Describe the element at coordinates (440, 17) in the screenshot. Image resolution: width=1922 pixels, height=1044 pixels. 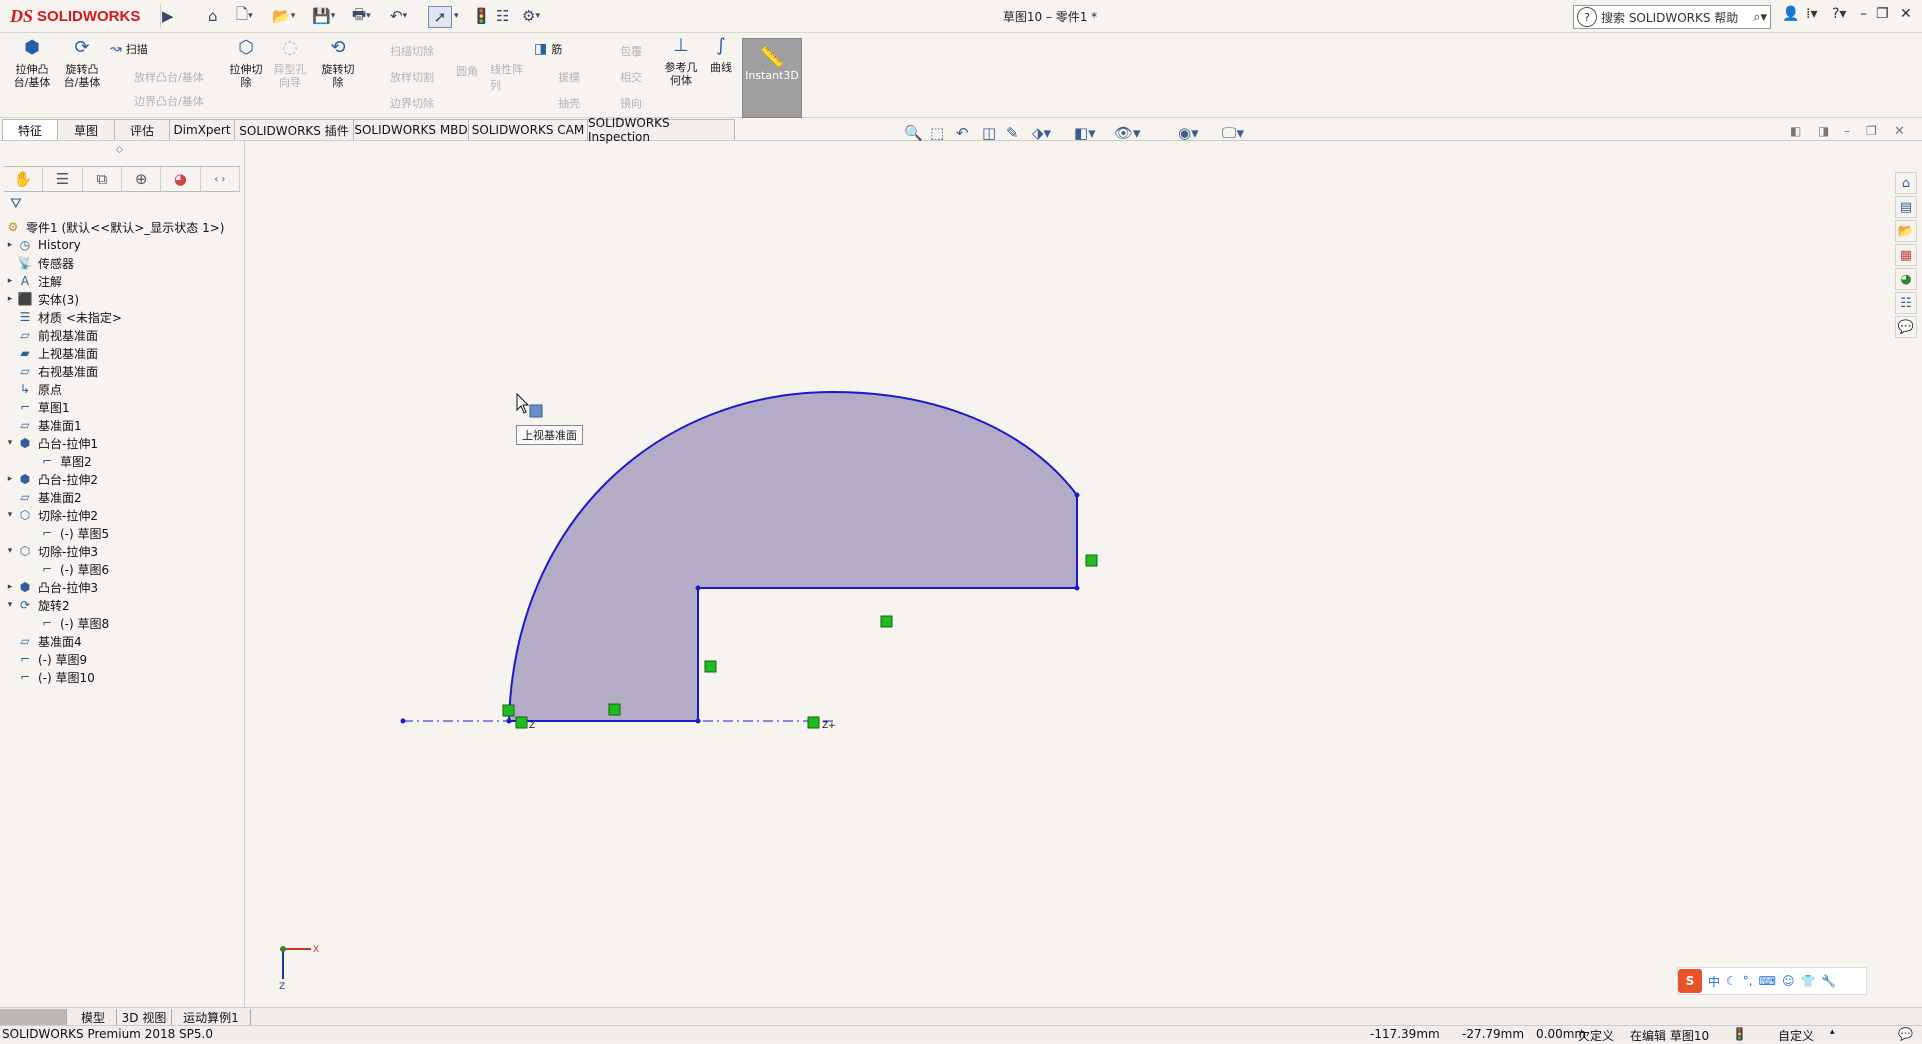
I see `select-arrow-icon: ➚` at that location.